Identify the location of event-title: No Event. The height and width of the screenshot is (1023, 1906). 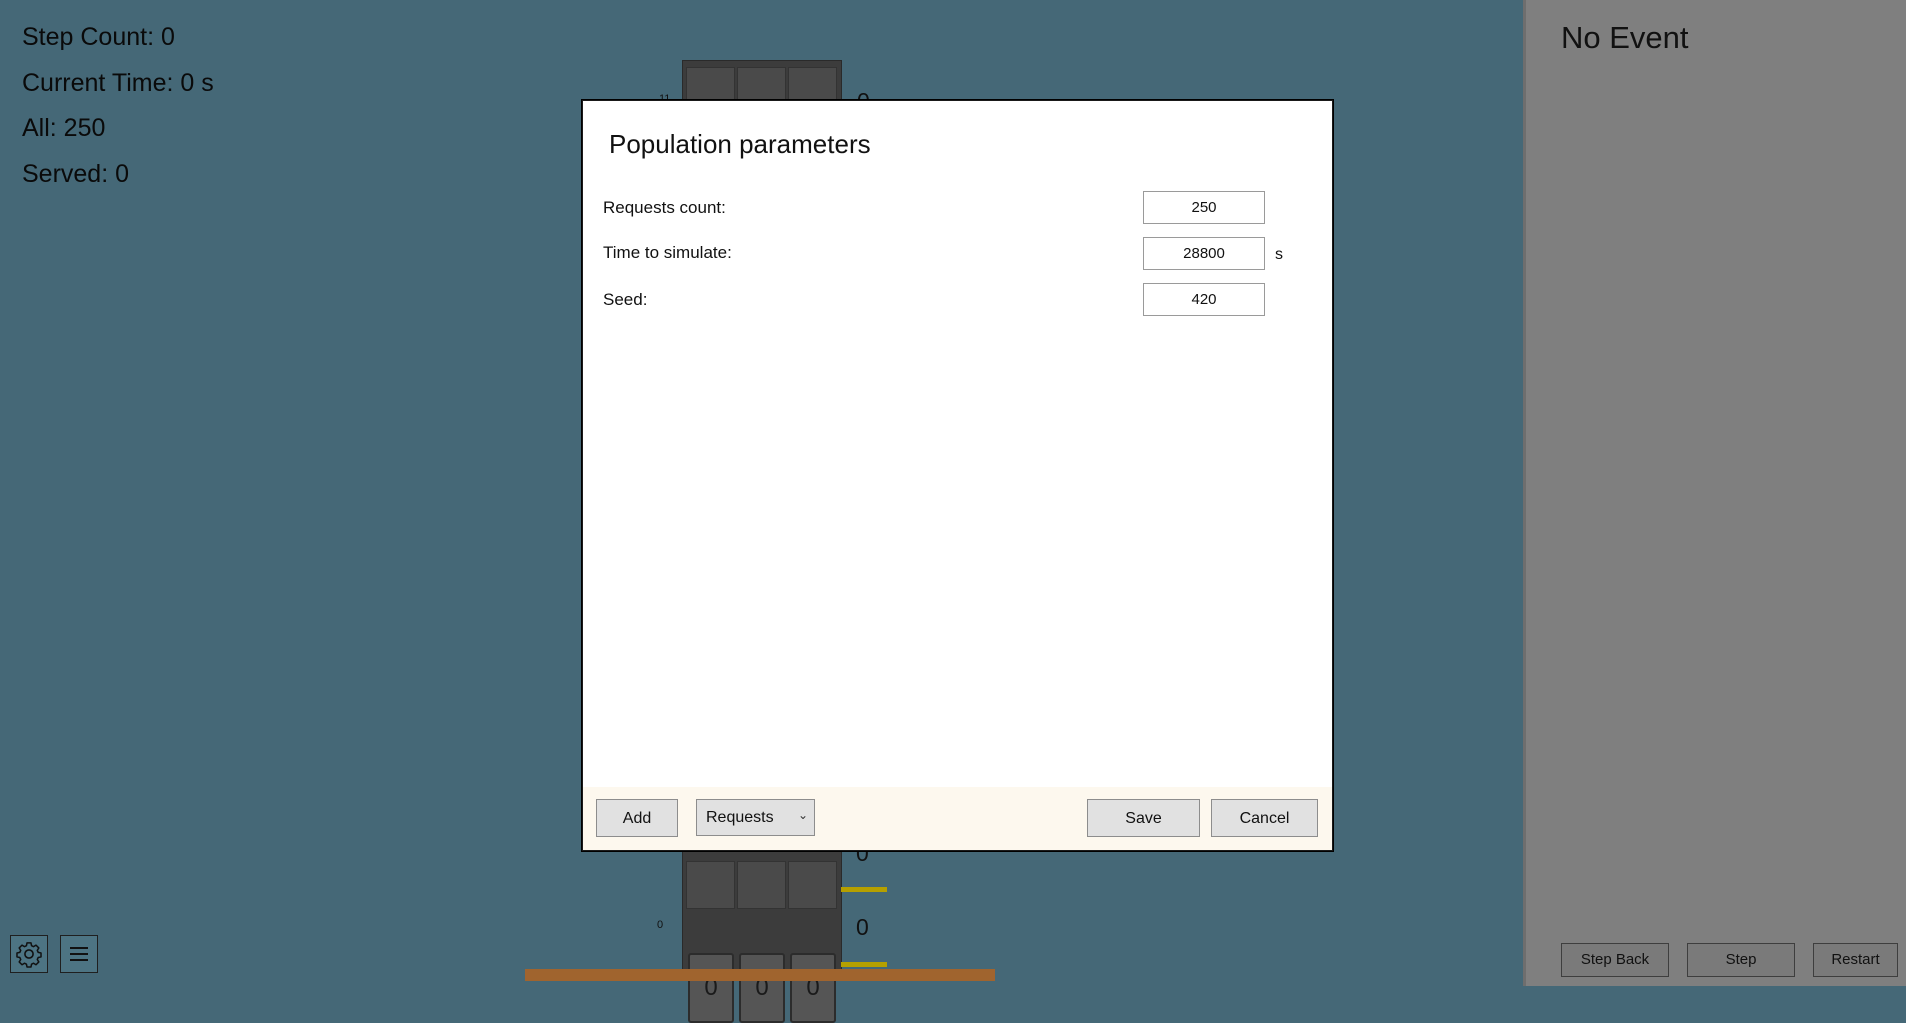
(1625, 37).